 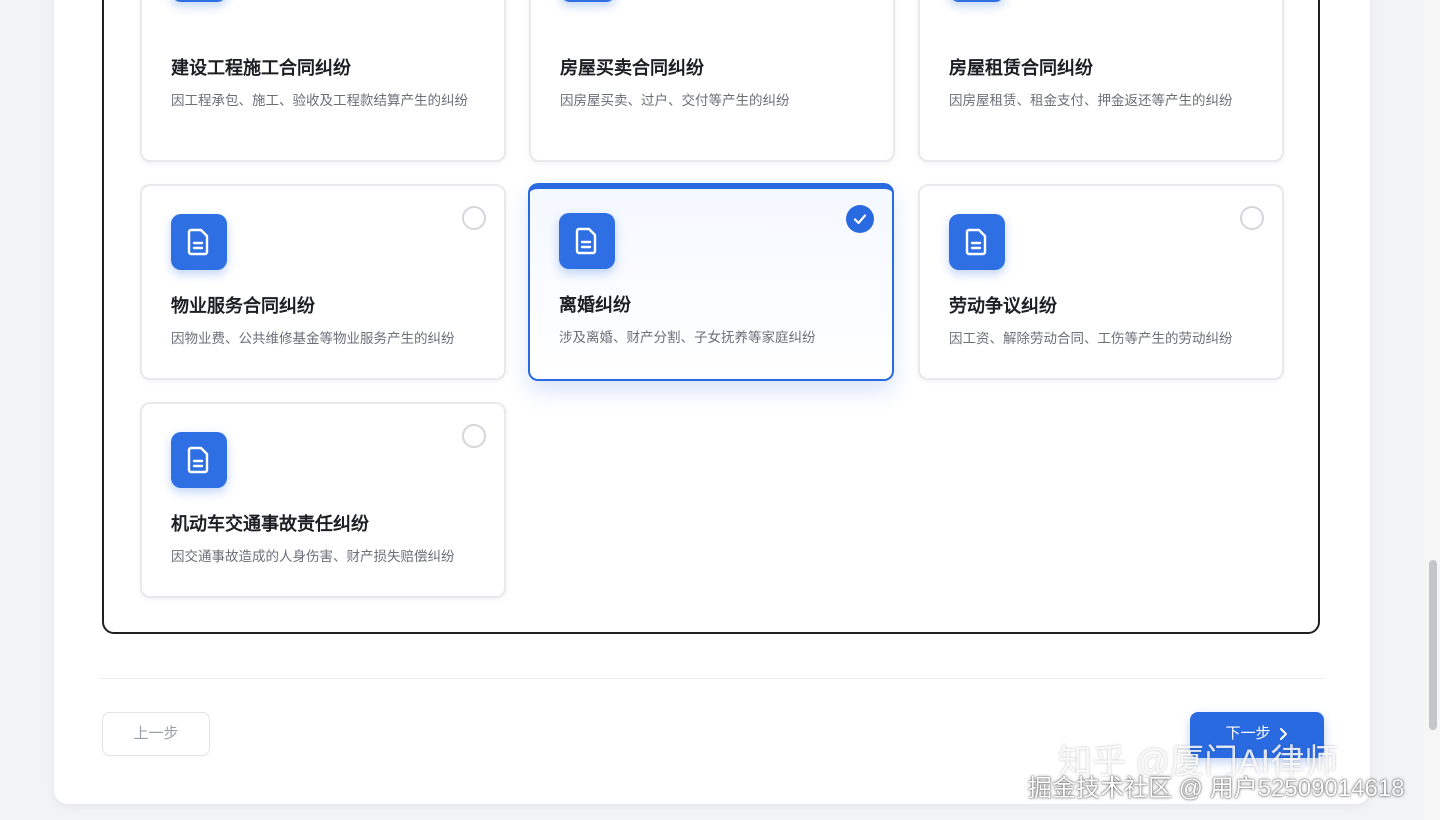 I want to click on case-description: 因房屋租赁、租金支付、押金返还等产生的纠纷, so click(x=1091, y=100).